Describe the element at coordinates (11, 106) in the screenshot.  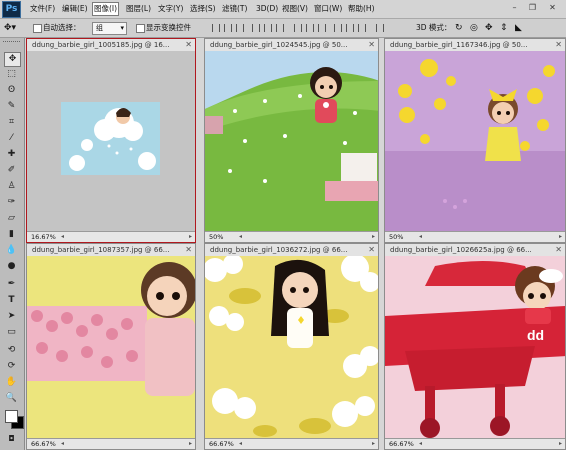
I see `quick-select-tool-icon: ✎` at that location.